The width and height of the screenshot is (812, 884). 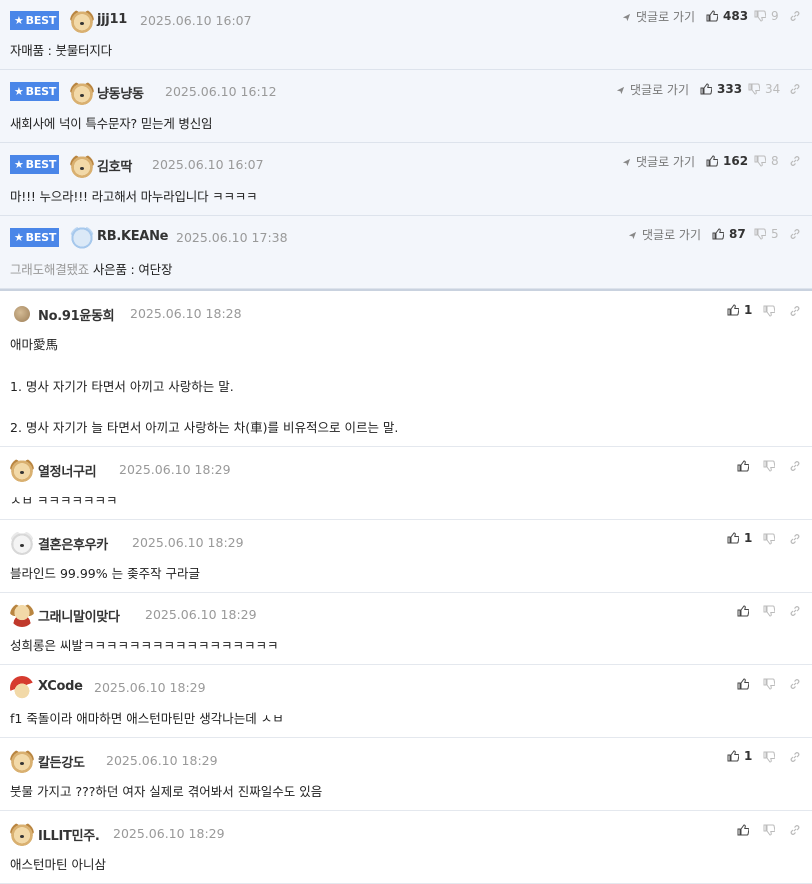 I want to click on comment-author: jjj11, so click(x=112, y=19).